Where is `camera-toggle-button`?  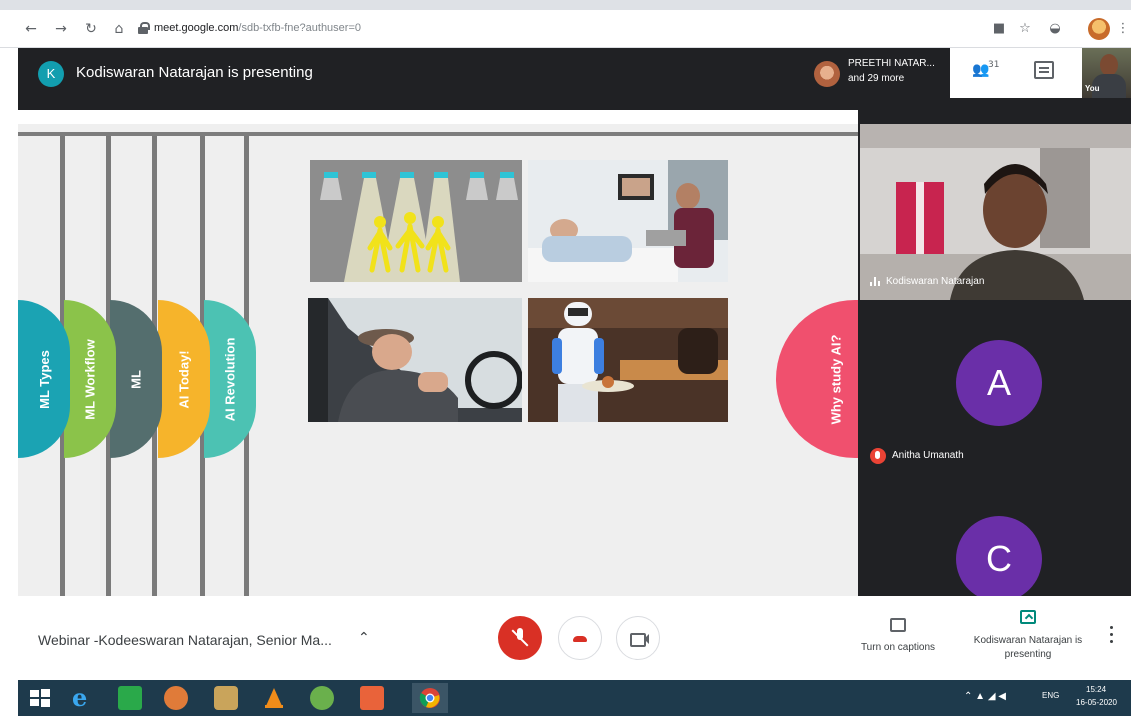 camera-toggle-button is located at coordinates (638, 638).